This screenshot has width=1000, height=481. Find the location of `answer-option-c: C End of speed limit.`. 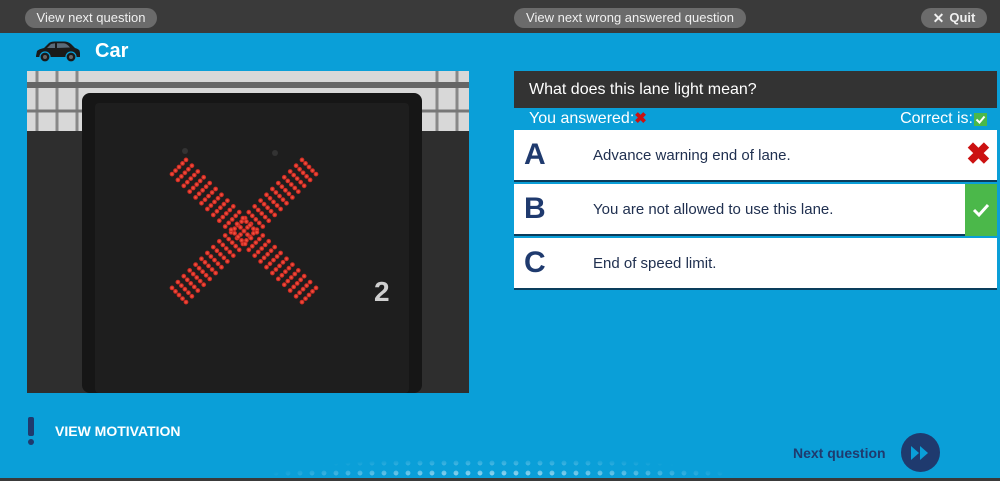

answer-option-c: C End of speed limit. is located at coordinates (755, 264).